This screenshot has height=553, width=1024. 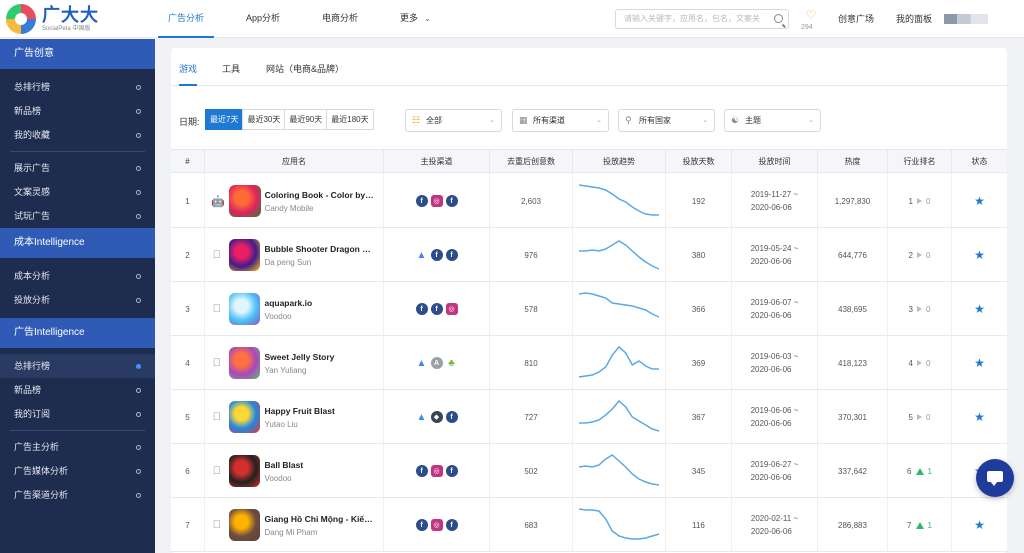 What do you see at coordinates (928, 201) in the screenshot?
I see `rank-change: 0` at bounding box center [928, 201].